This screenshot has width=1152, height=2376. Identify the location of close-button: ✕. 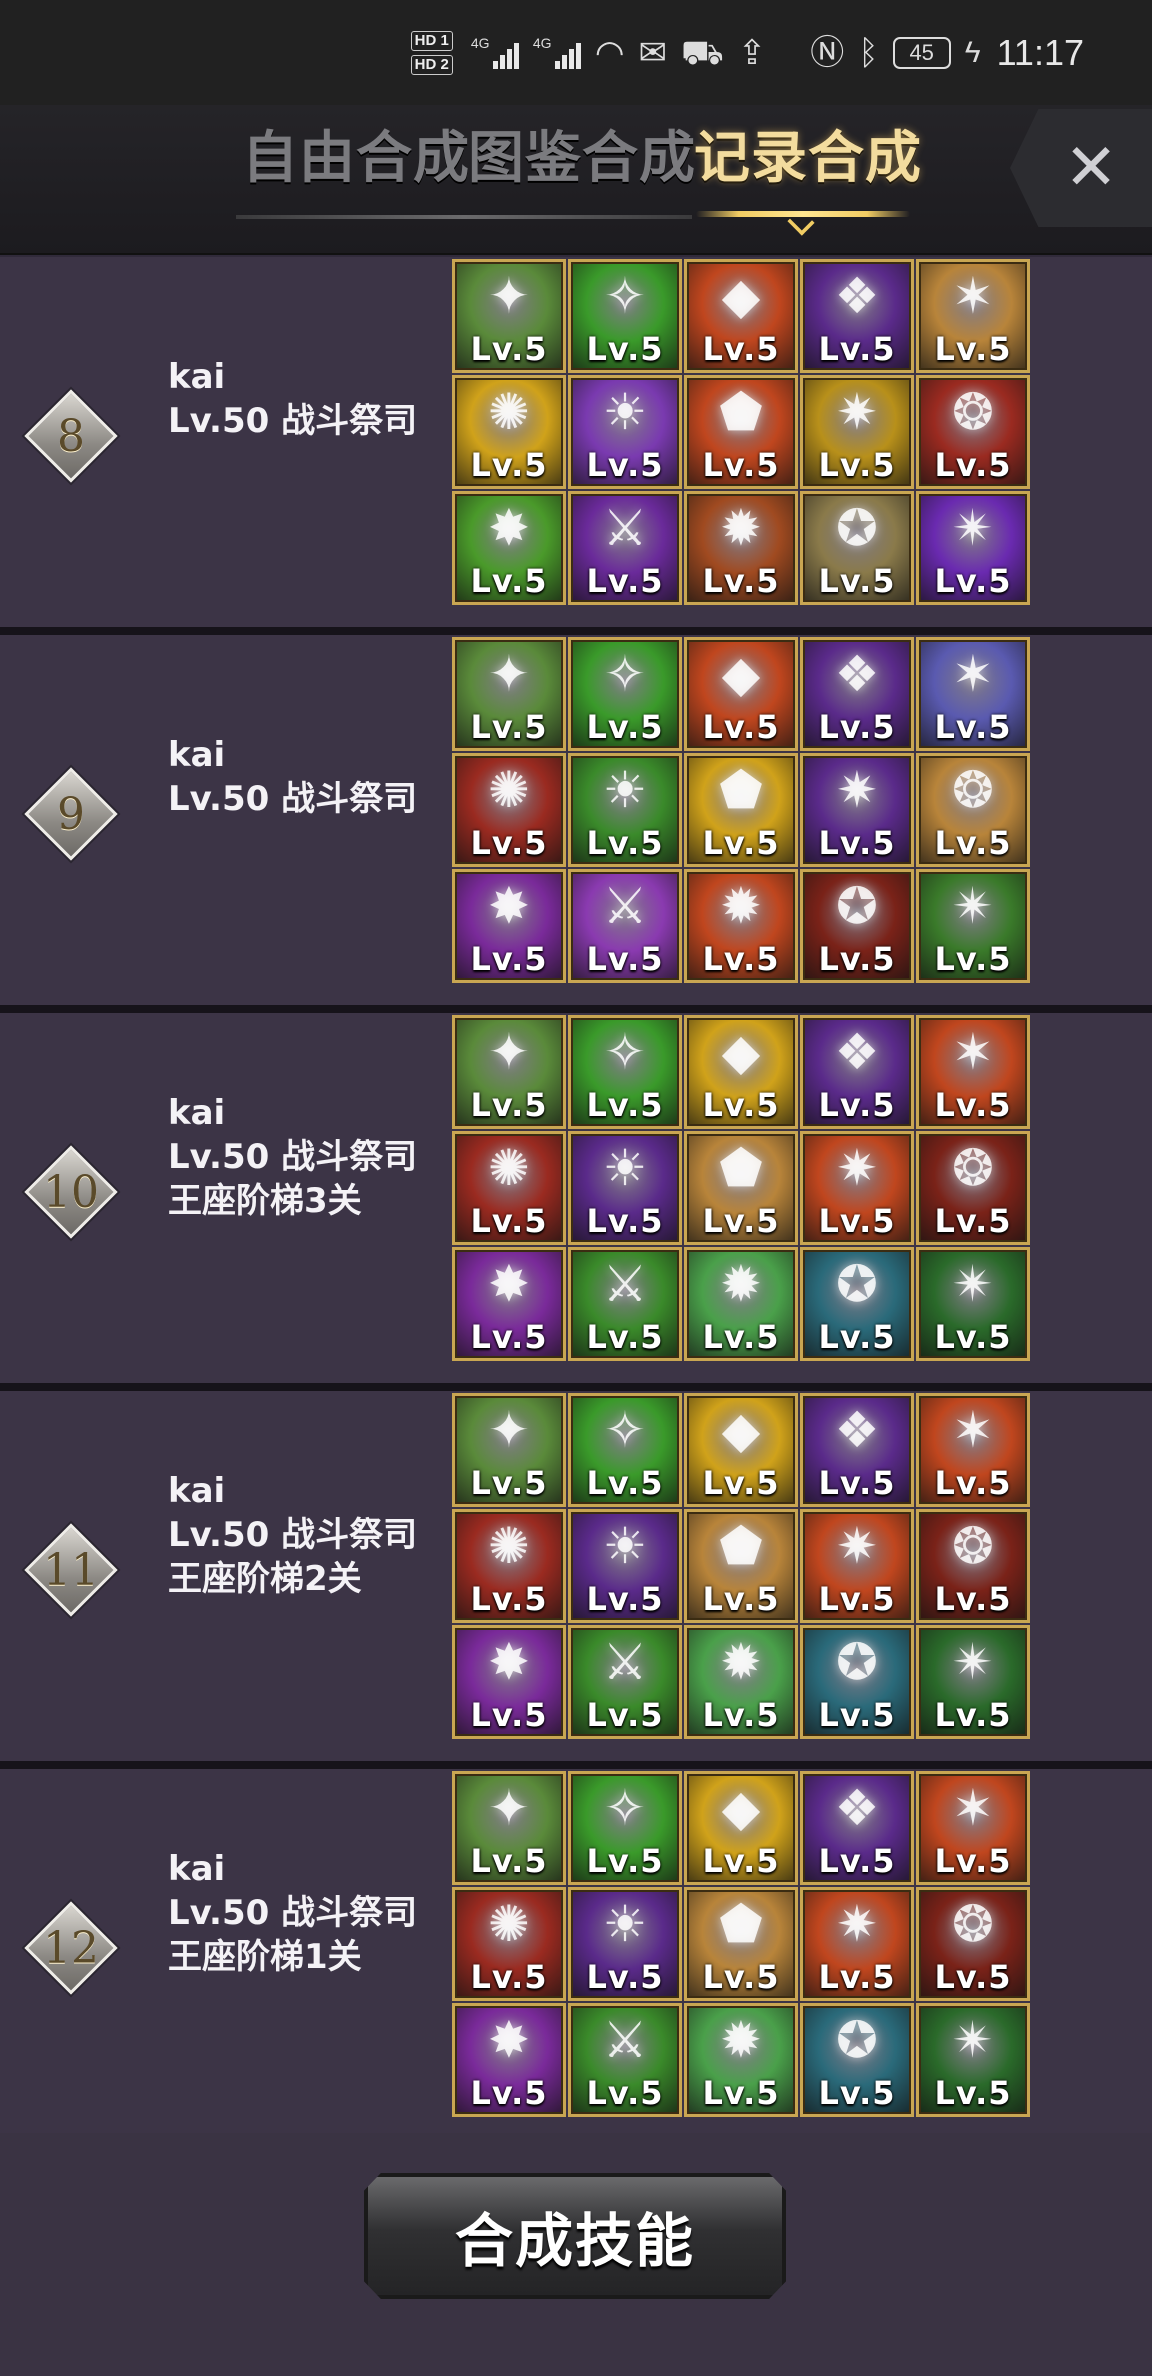
(1081, 168).